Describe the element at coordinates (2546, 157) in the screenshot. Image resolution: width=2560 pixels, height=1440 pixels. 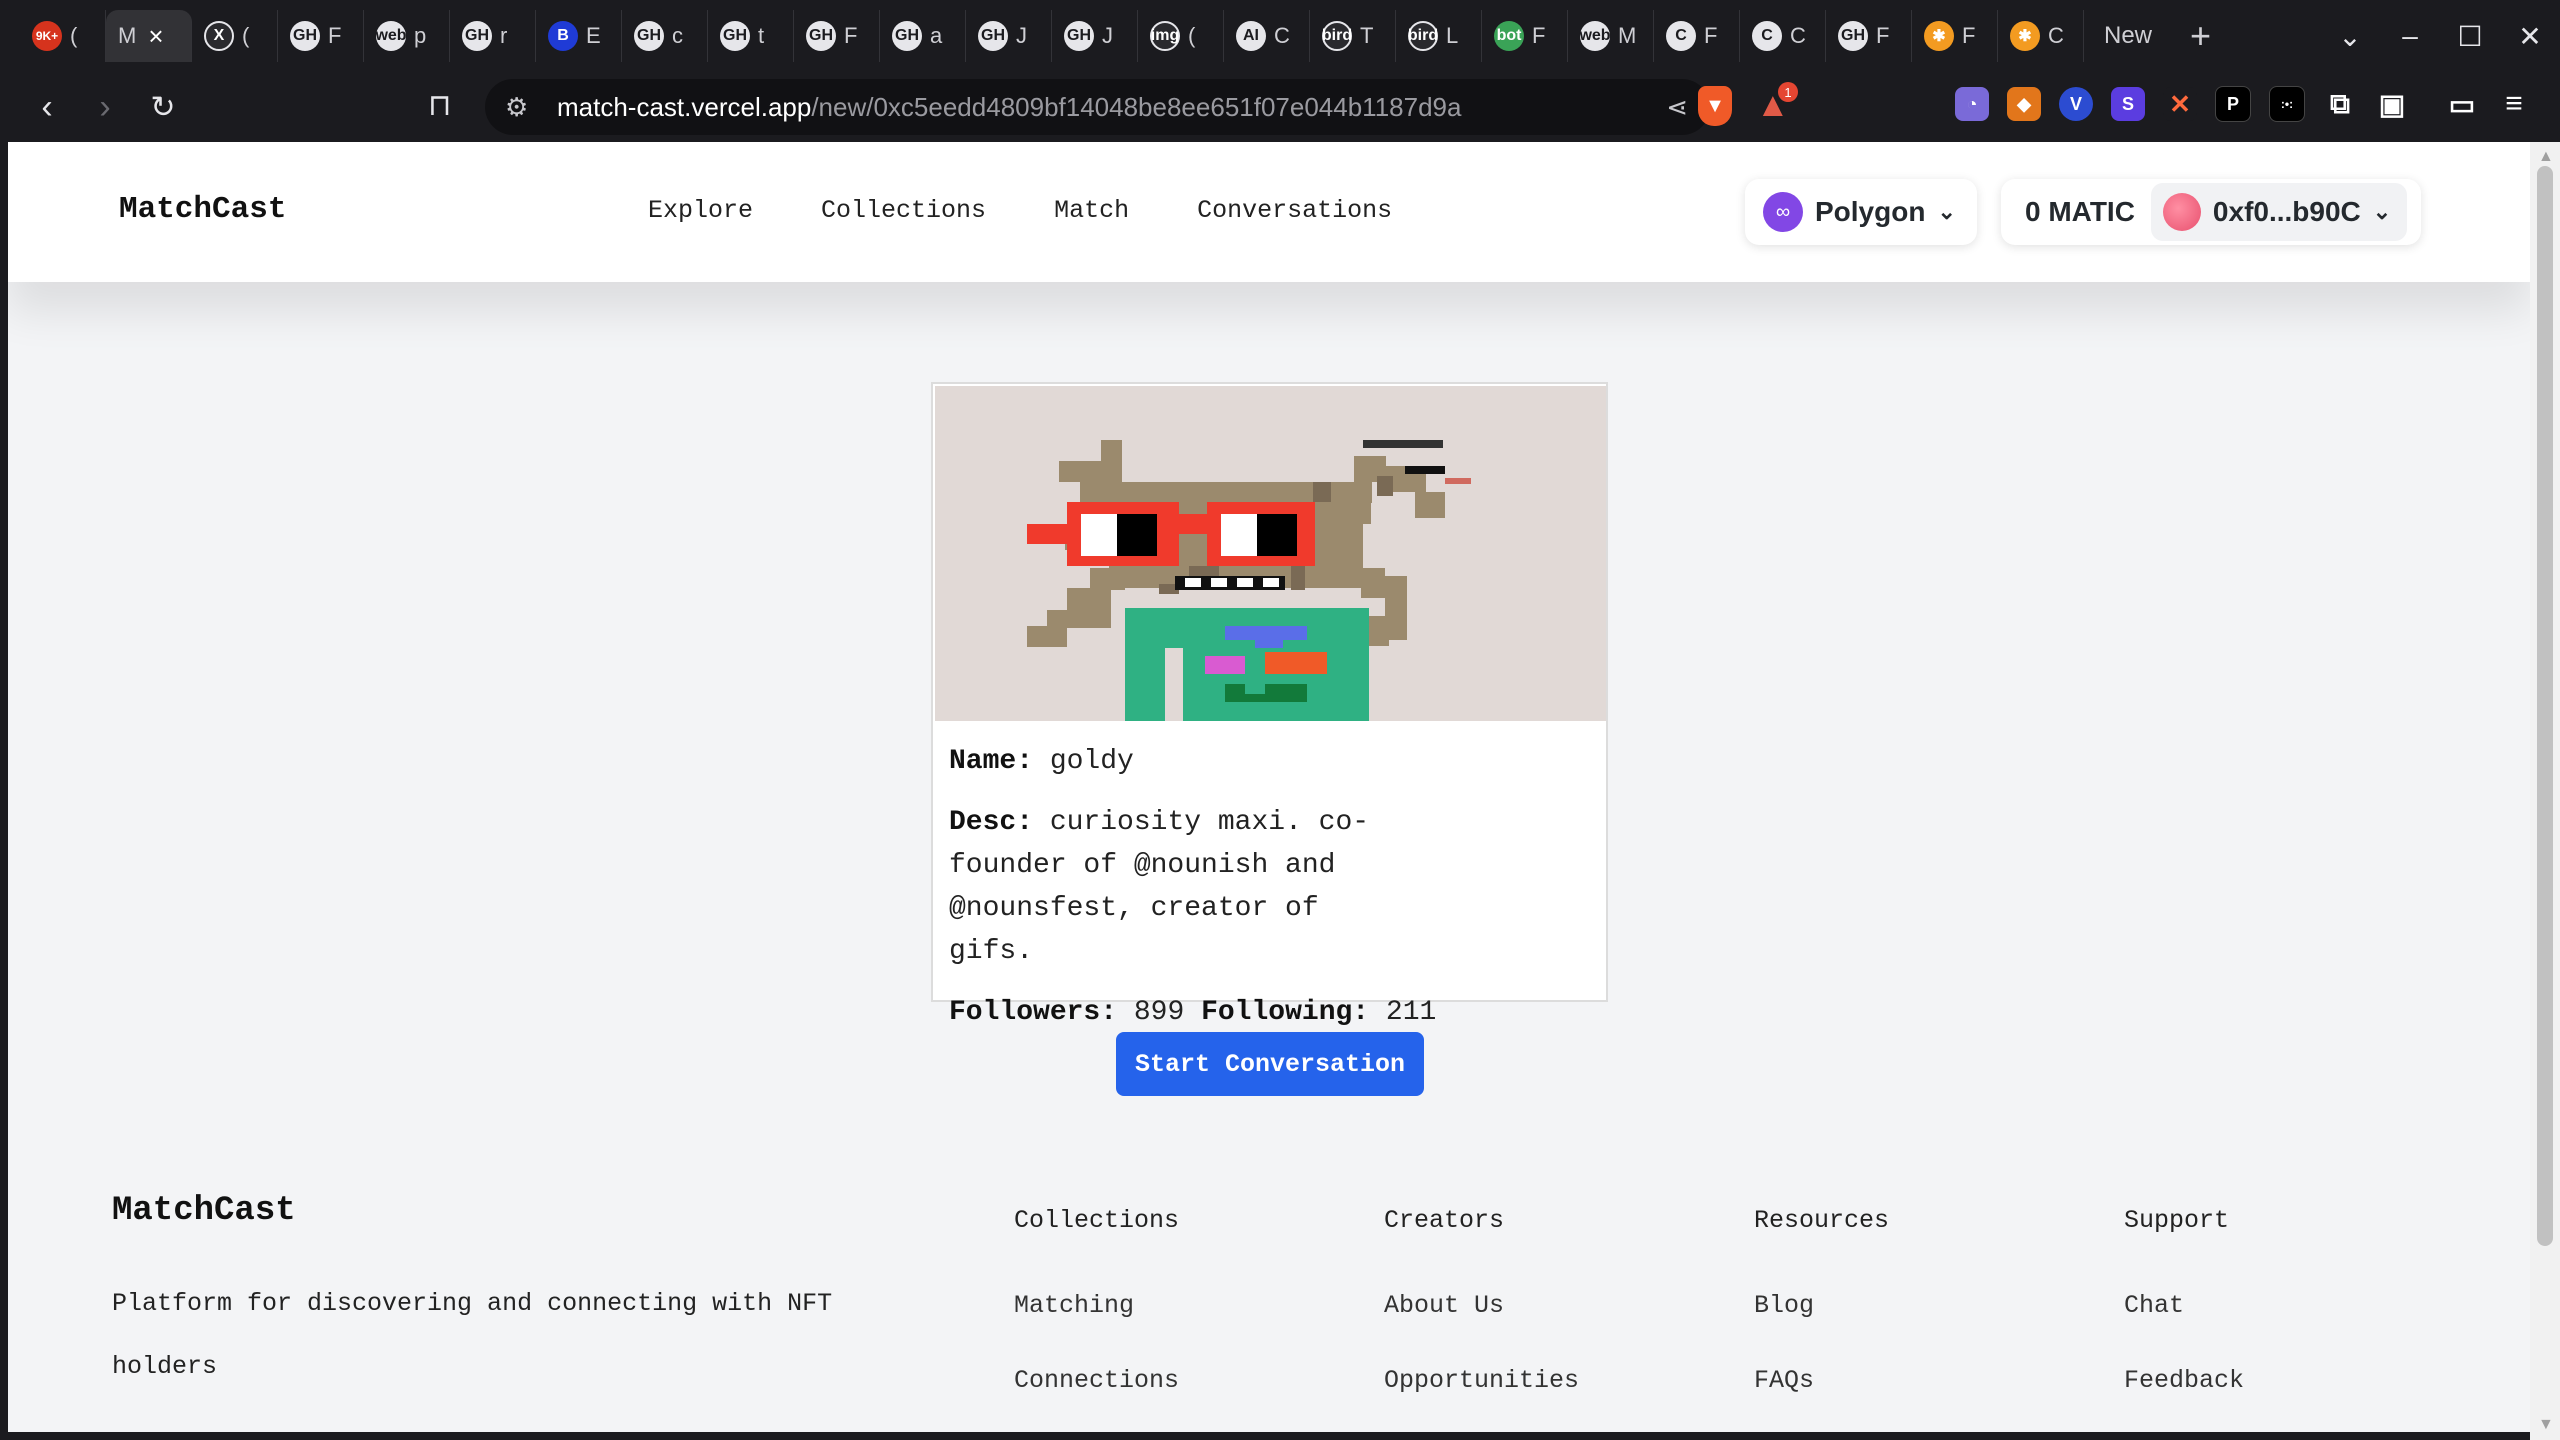
I see `scroll-up-icon: ▲` at that location.